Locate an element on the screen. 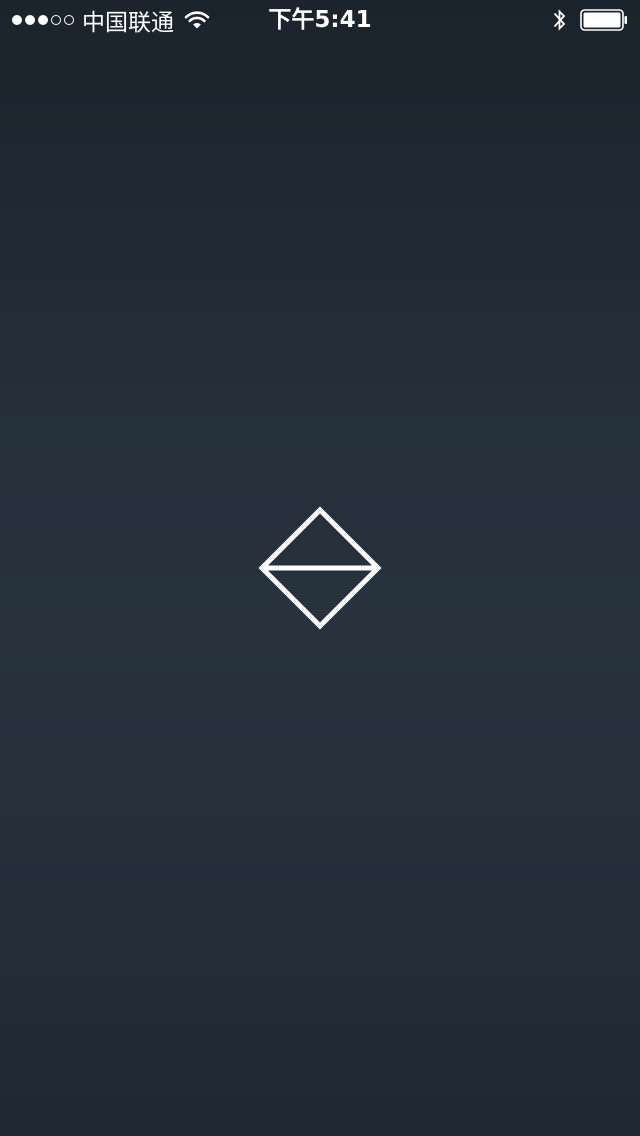 This screenshot has width=640, height=1136. bluetooth-icon is located at coordinates (560, 20).